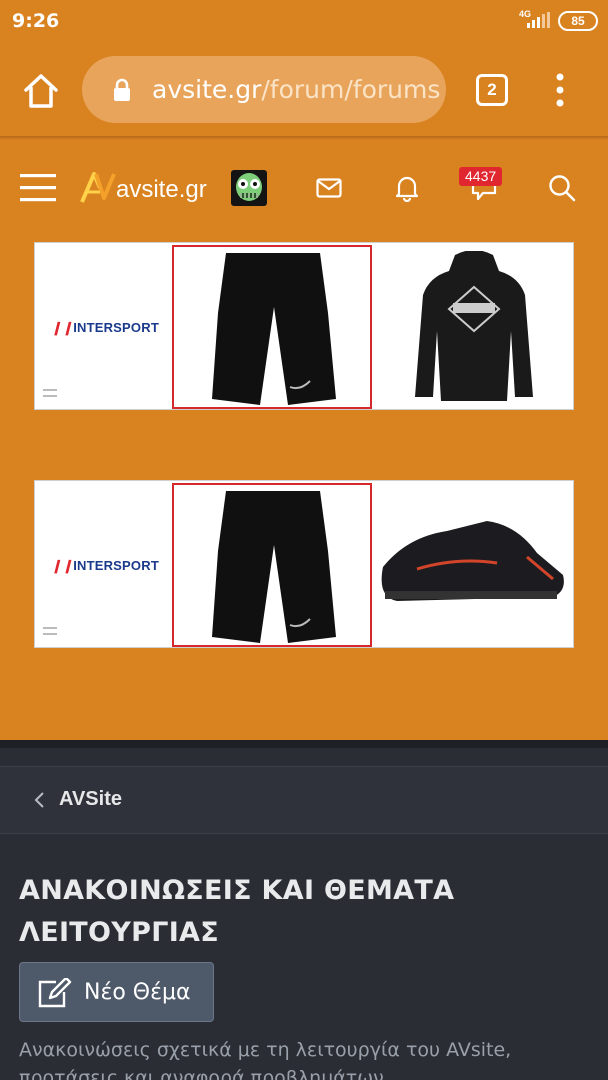  Describe the element at coordinates (474, 326) in the screenshot. I see `hoodie-image` at that location.